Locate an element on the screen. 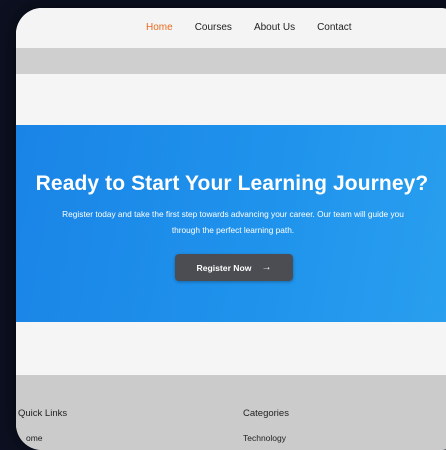 The image size is (446, 450). register-now-button: Register Now → is located at coordinates (234, 267).